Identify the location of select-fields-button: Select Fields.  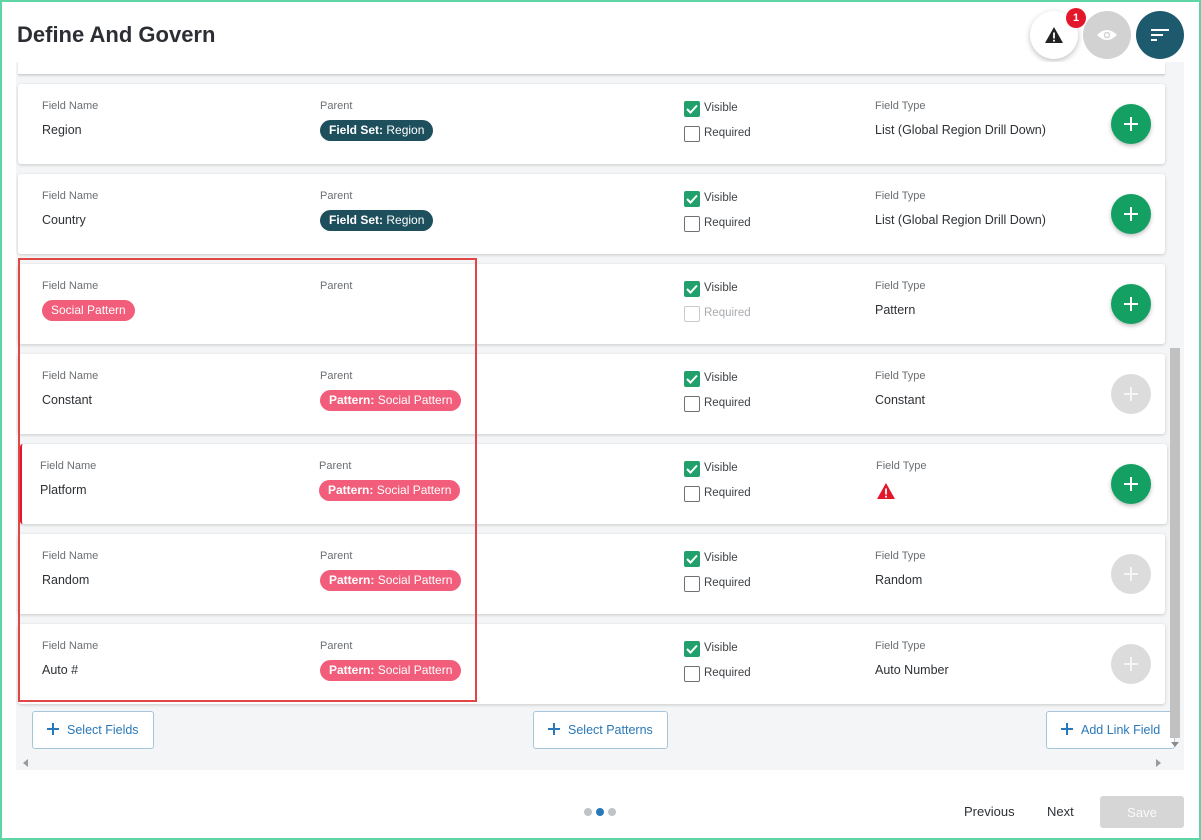
(93, 730).